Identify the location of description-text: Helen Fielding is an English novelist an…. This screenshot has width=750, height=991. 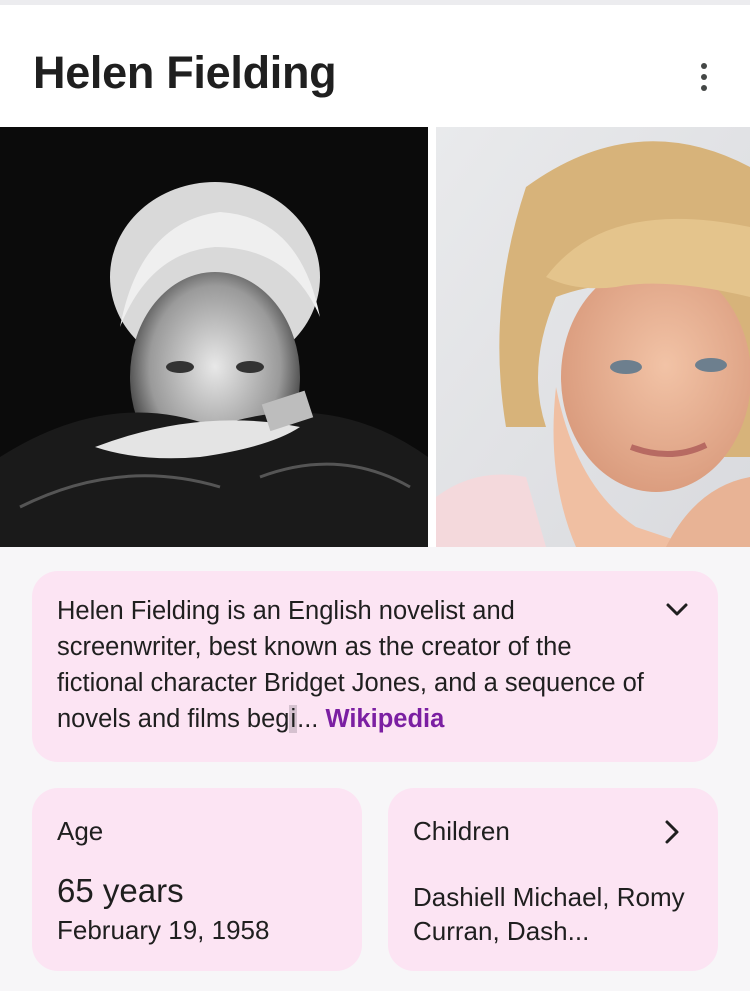
(357, 665).